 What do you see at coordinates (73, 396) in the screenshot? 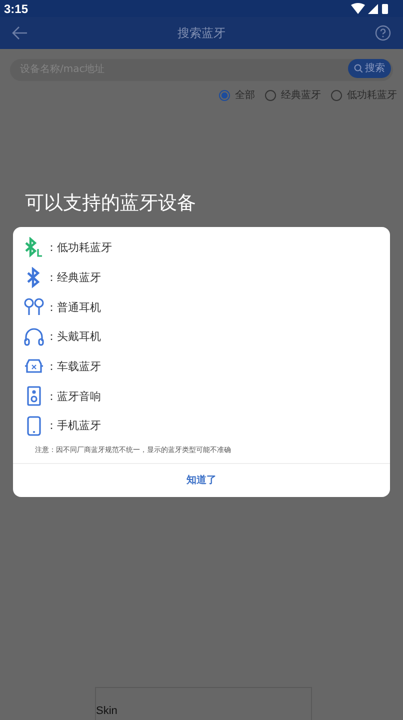
I see `device-type-label: ：蓝牙音响` at bounding box center [73, 396].